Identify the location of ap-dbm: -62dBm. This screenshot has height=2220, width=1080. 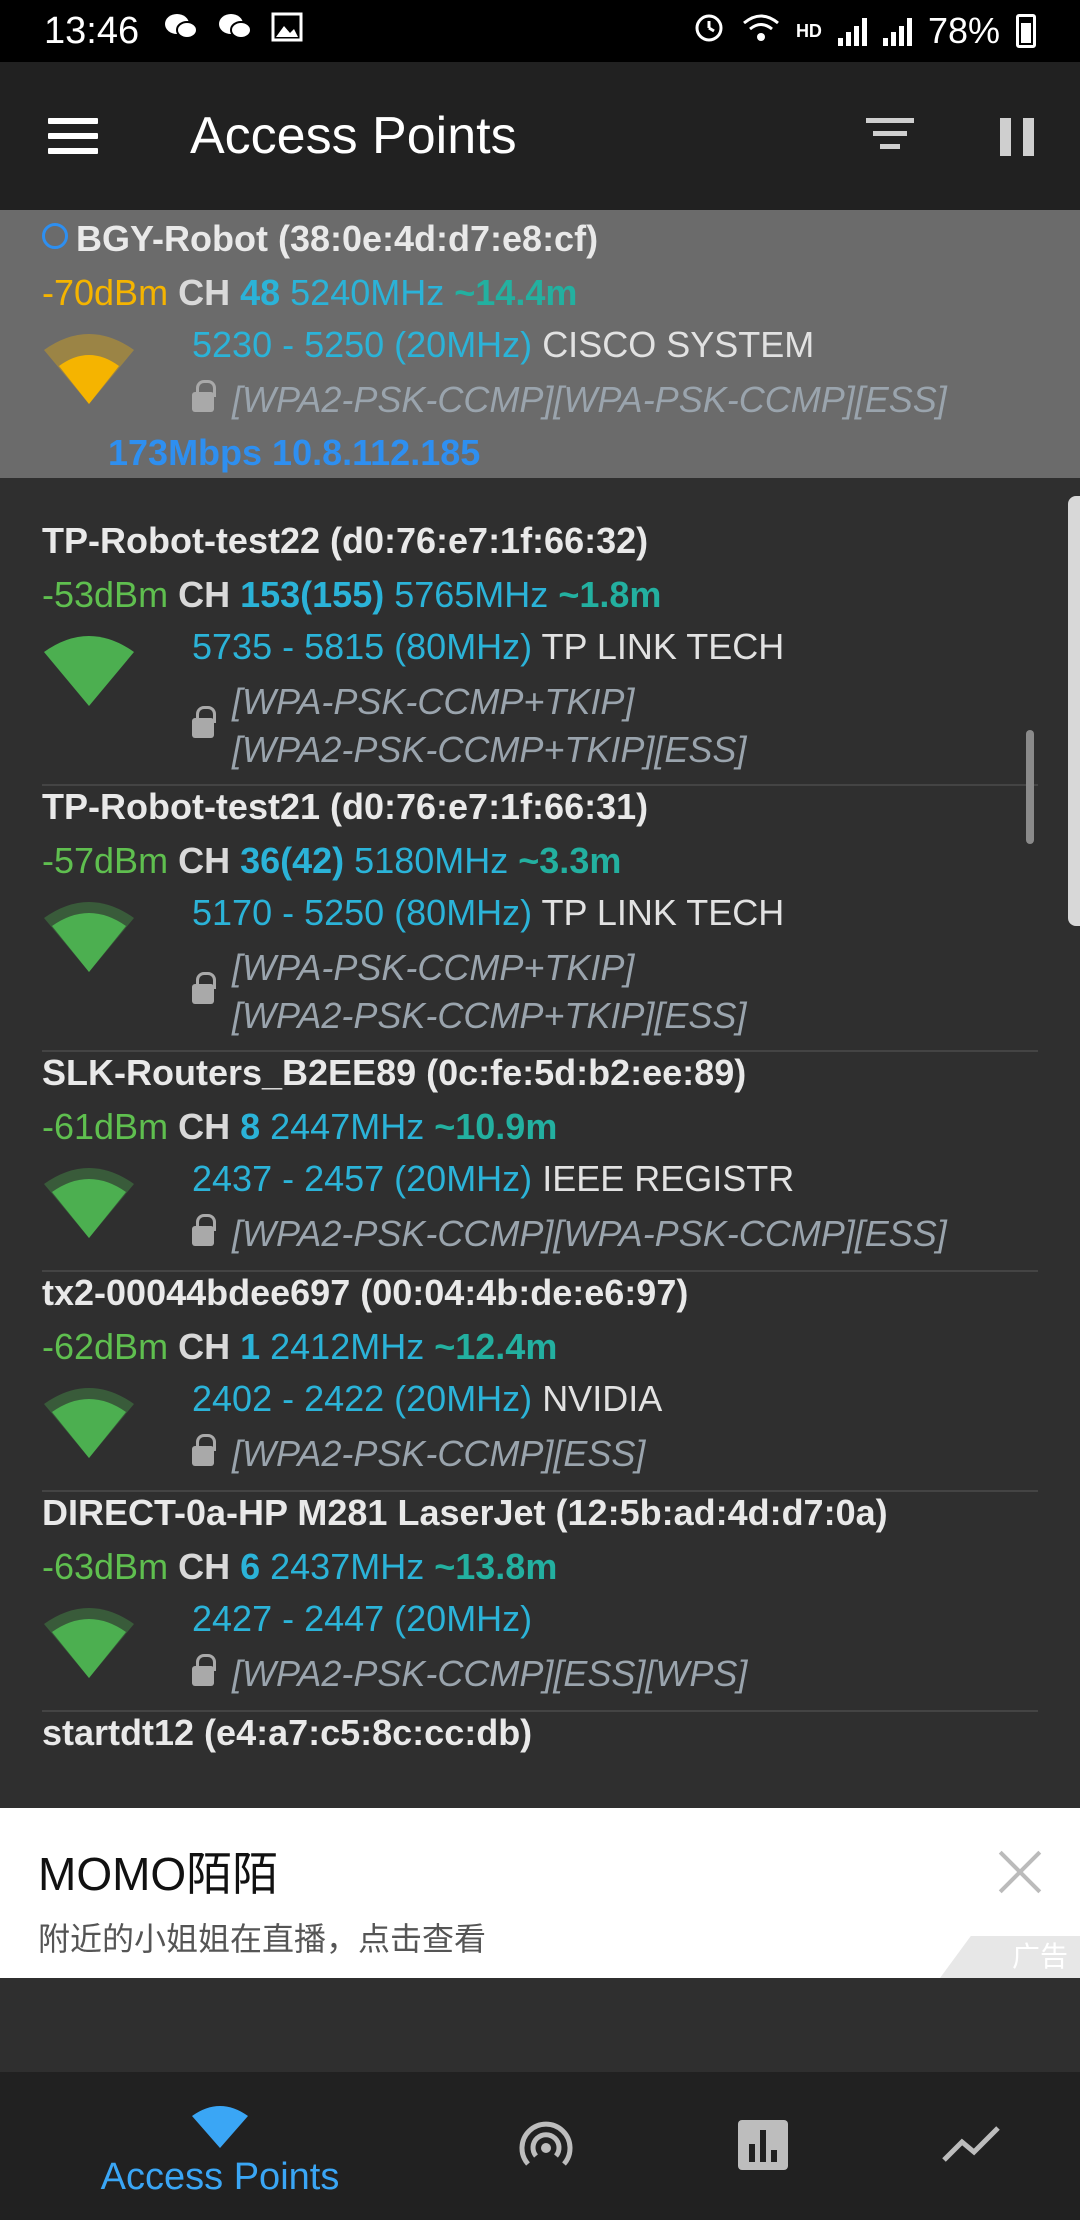
(105, 1346).